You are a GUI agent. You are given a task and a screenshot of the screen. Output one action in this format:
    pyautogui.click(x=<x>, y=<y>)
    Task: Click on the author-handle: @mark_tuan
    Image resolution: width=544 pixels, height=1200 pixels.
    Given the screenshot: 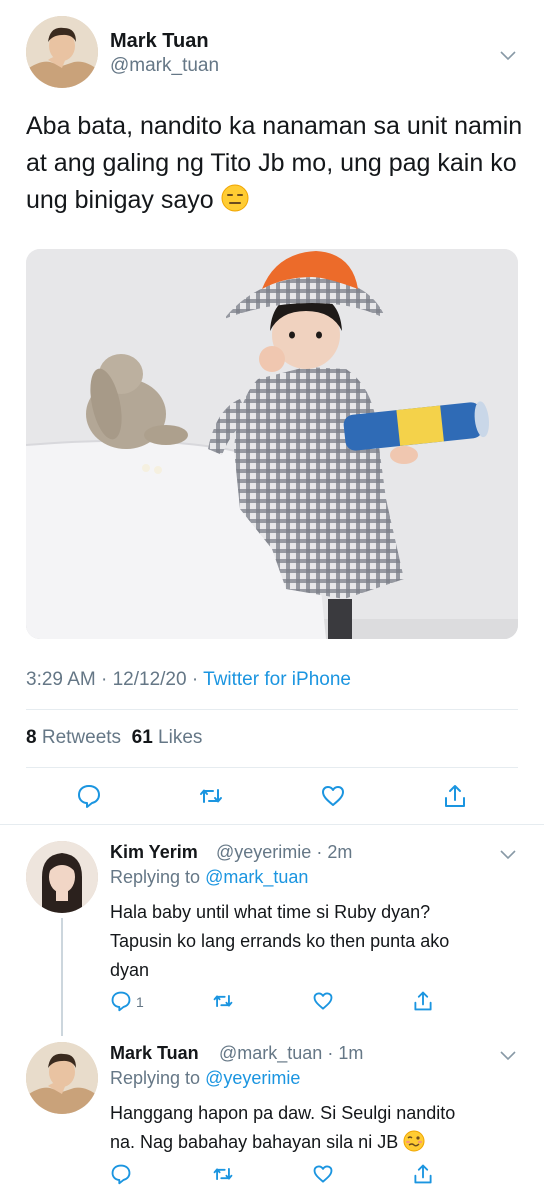 What is the action you would take?
    pyautogui.click(x=164, y=66)
    